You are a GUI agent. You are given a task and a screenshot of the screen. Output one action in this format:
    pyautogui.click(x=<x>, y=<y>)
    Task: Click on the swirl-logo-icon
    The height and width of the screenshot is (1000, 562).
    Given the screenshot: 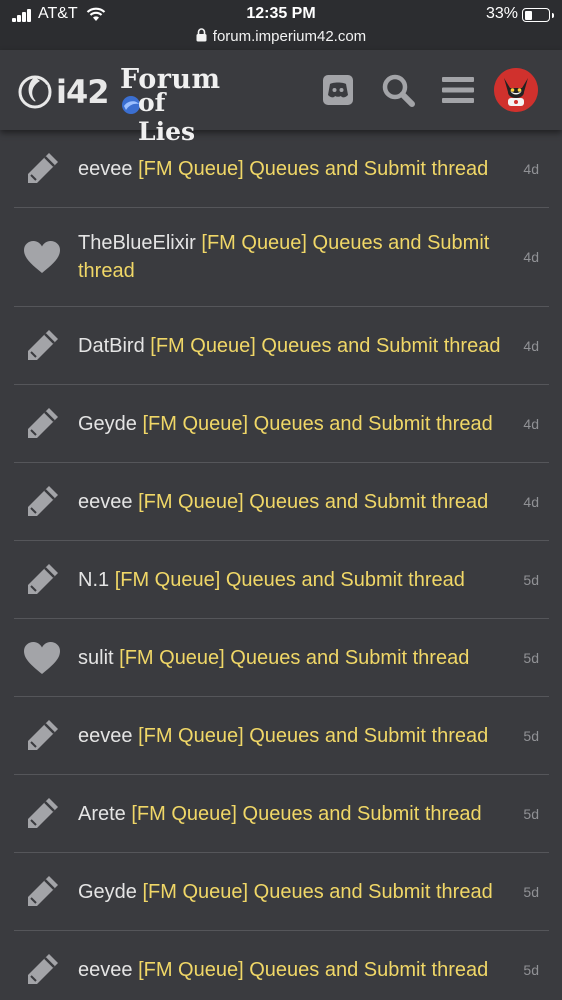 What is the action you would take?
    pyautogui.click(x=35, y=92)
    